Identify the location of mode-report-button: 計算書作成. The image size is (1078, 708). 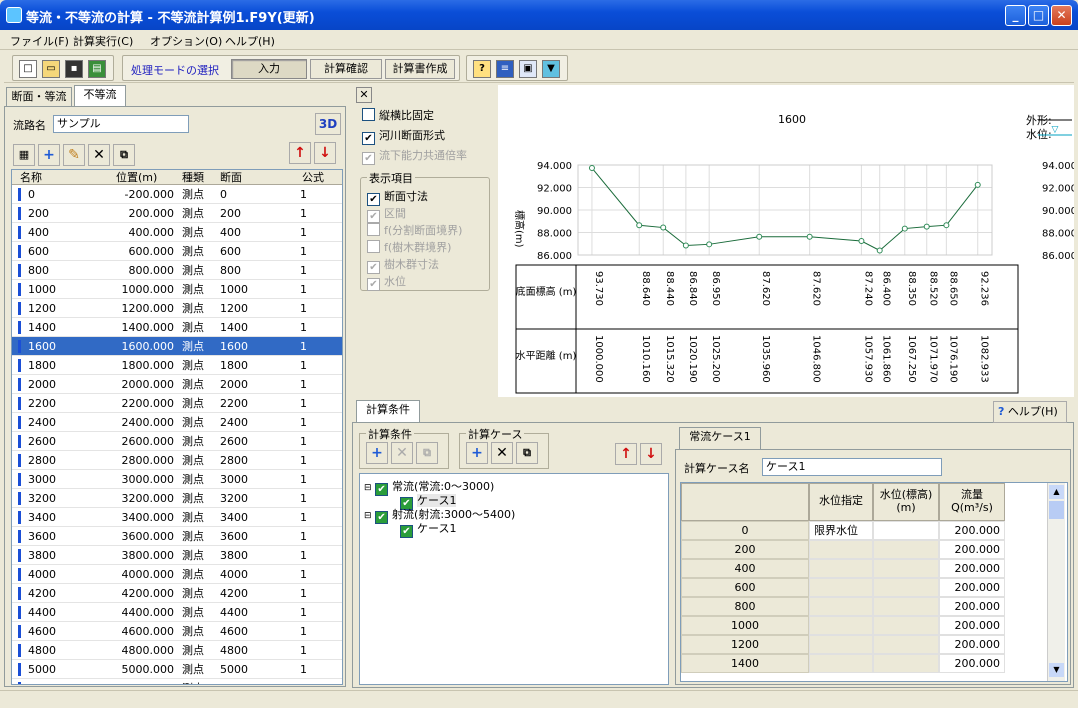
(420, 69).